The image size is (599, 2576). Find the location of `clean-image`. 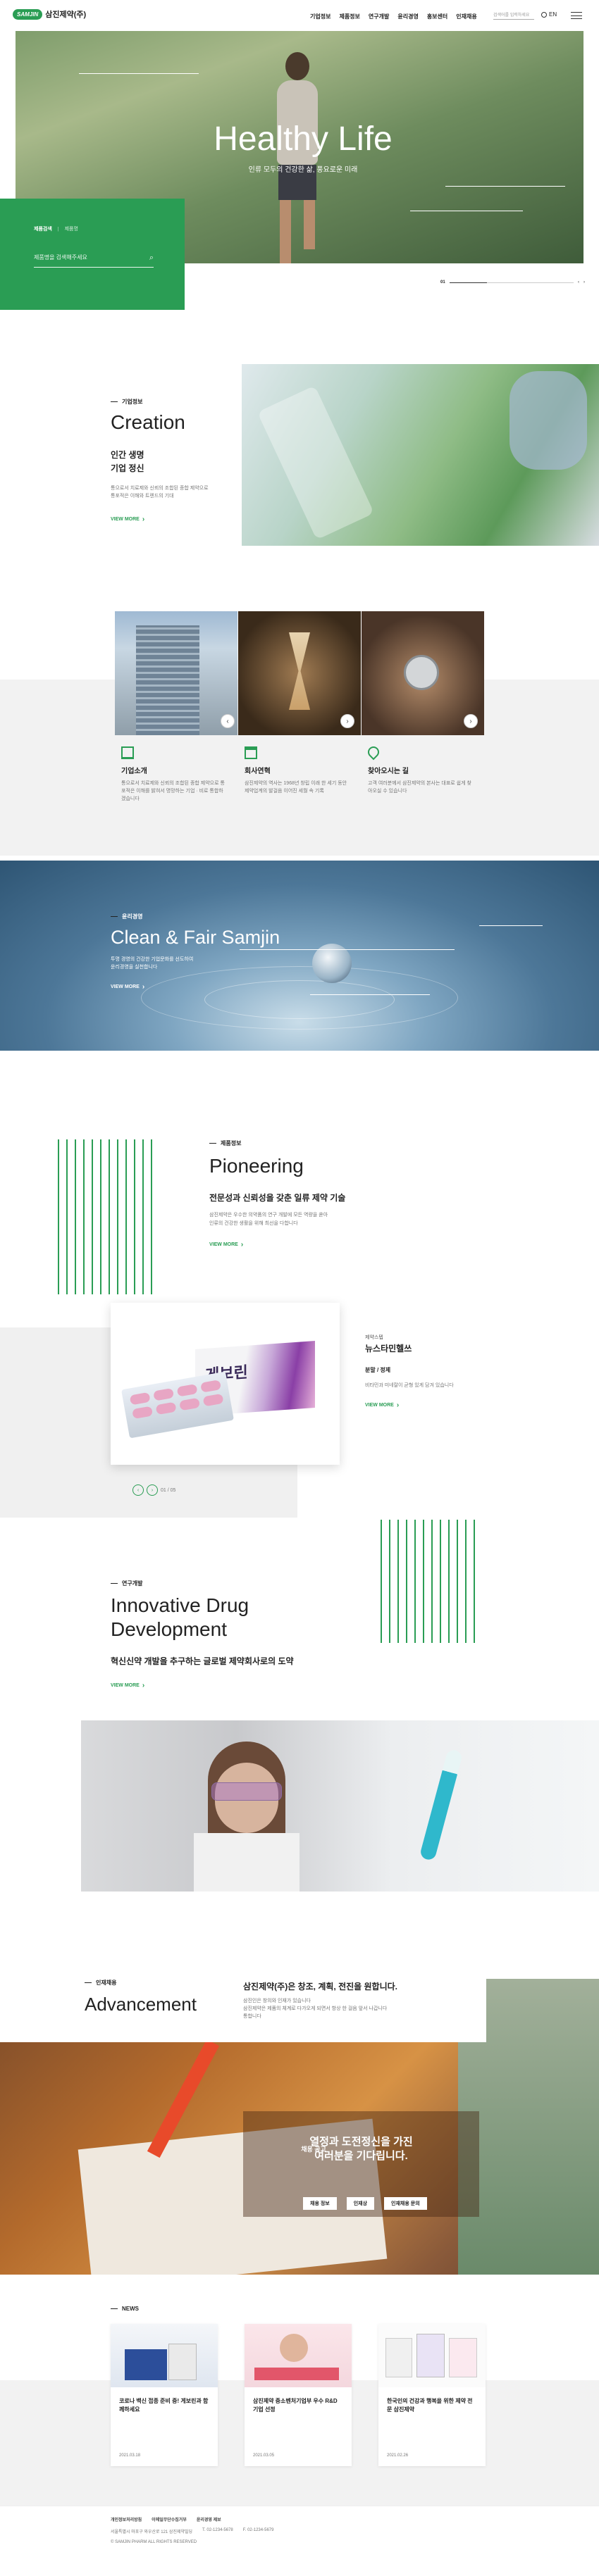

clean-image is located at coordinates (300, 956).